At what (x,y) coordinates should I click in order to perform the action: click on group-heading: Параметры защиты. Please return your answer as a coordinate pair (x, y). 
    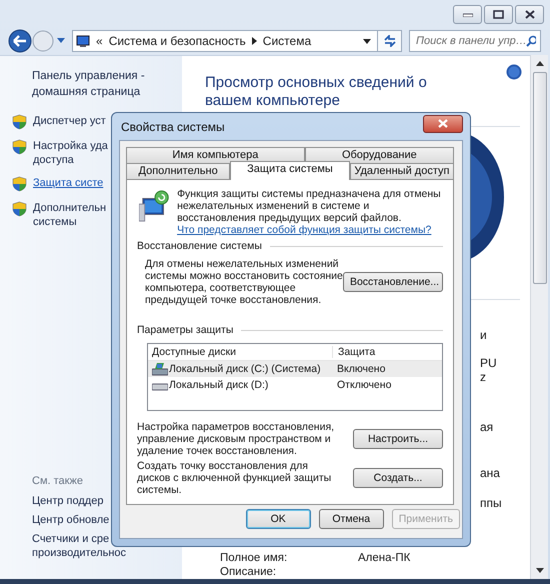
    Looking at the image, I should click on (185, 330).